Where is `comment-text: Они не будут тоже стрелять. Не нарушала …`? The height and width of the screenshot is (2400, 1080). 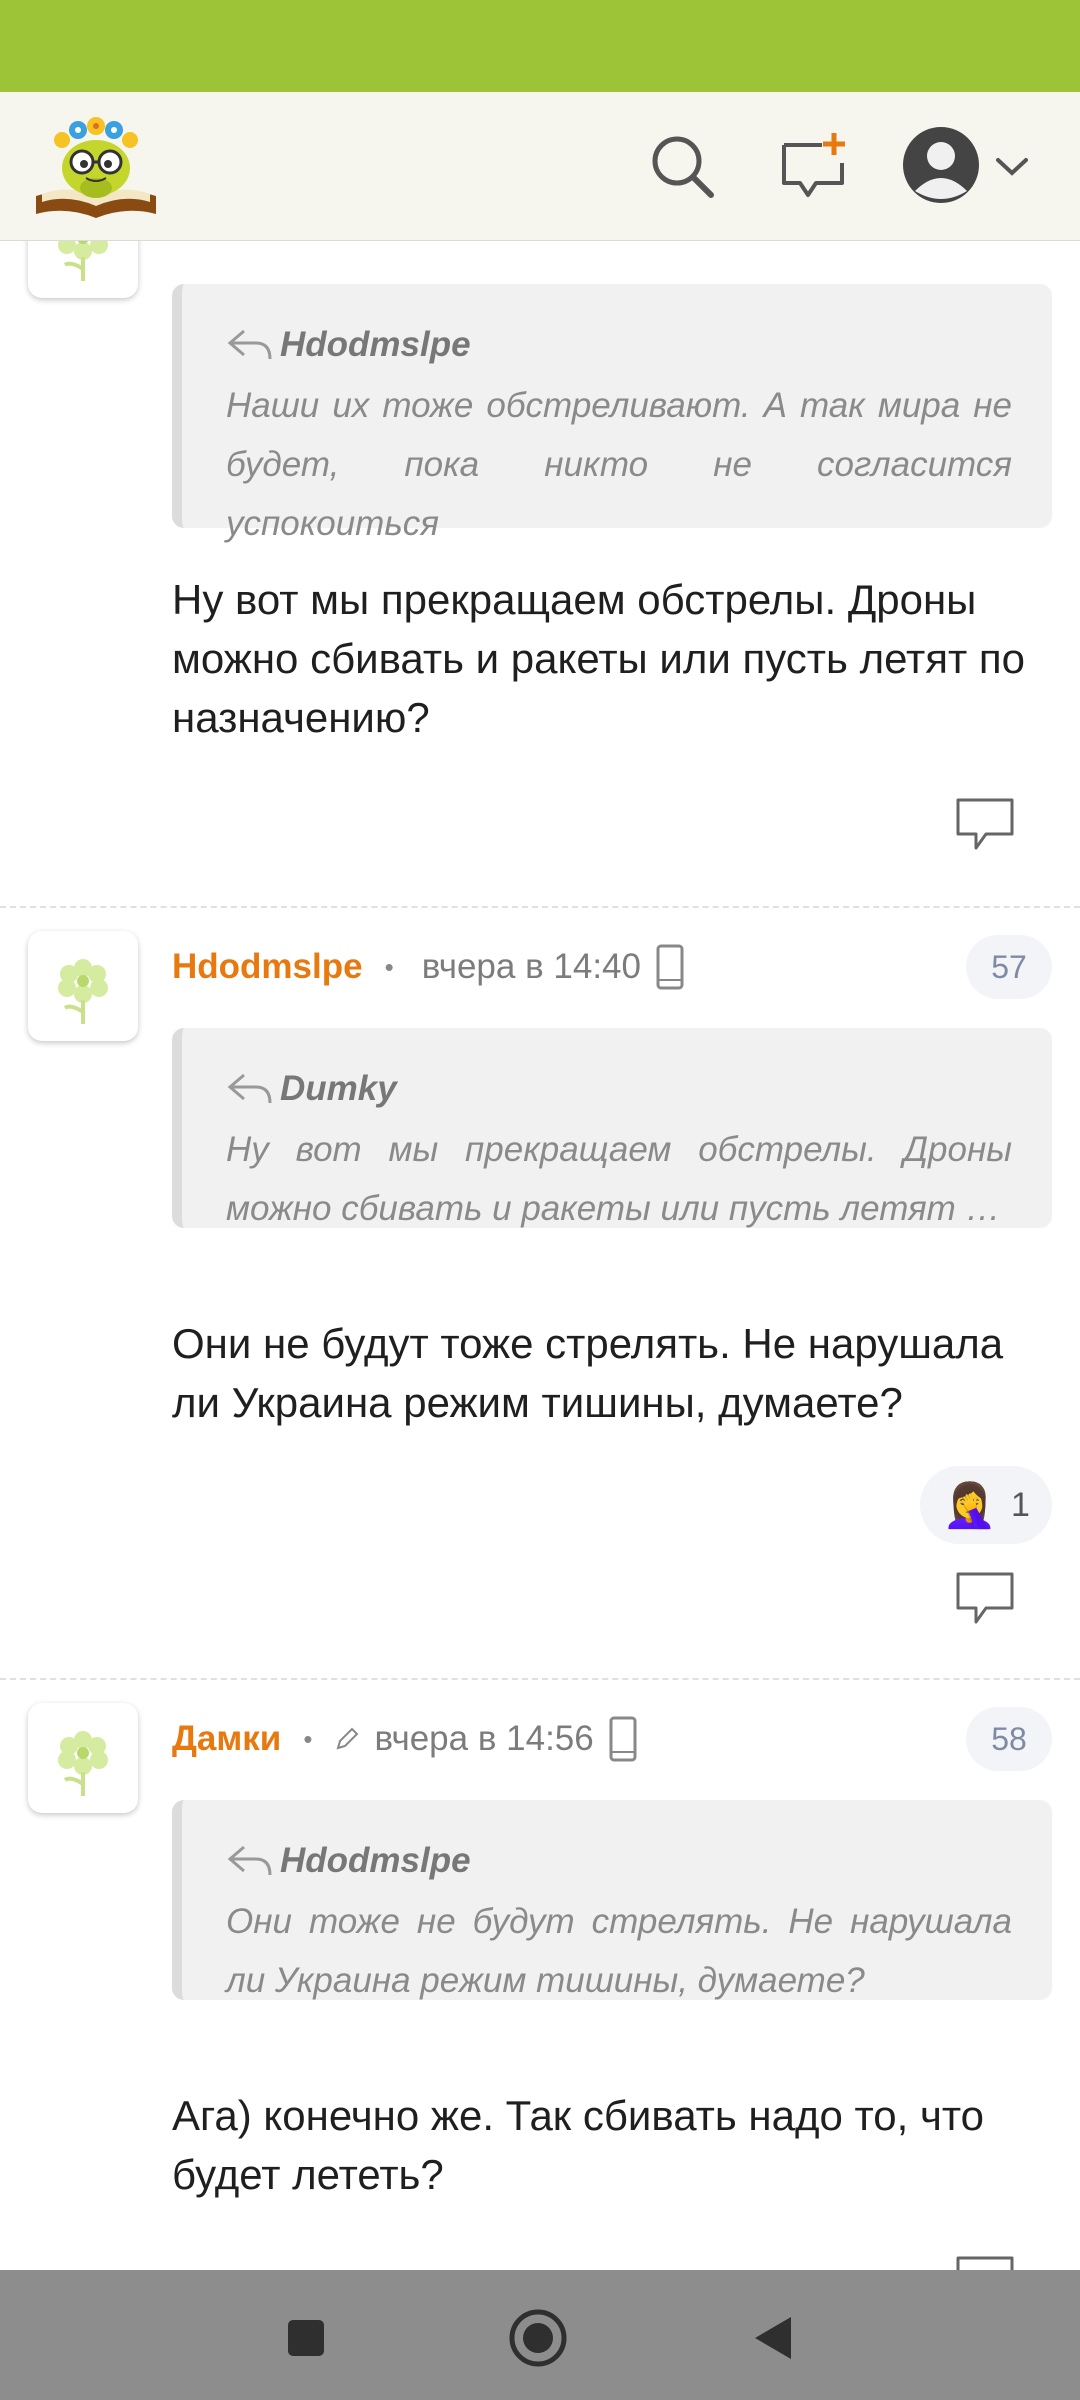
comment-text: Они не будут тоже стрелять. Не нарушала … is located at coordinates (588, 1373).